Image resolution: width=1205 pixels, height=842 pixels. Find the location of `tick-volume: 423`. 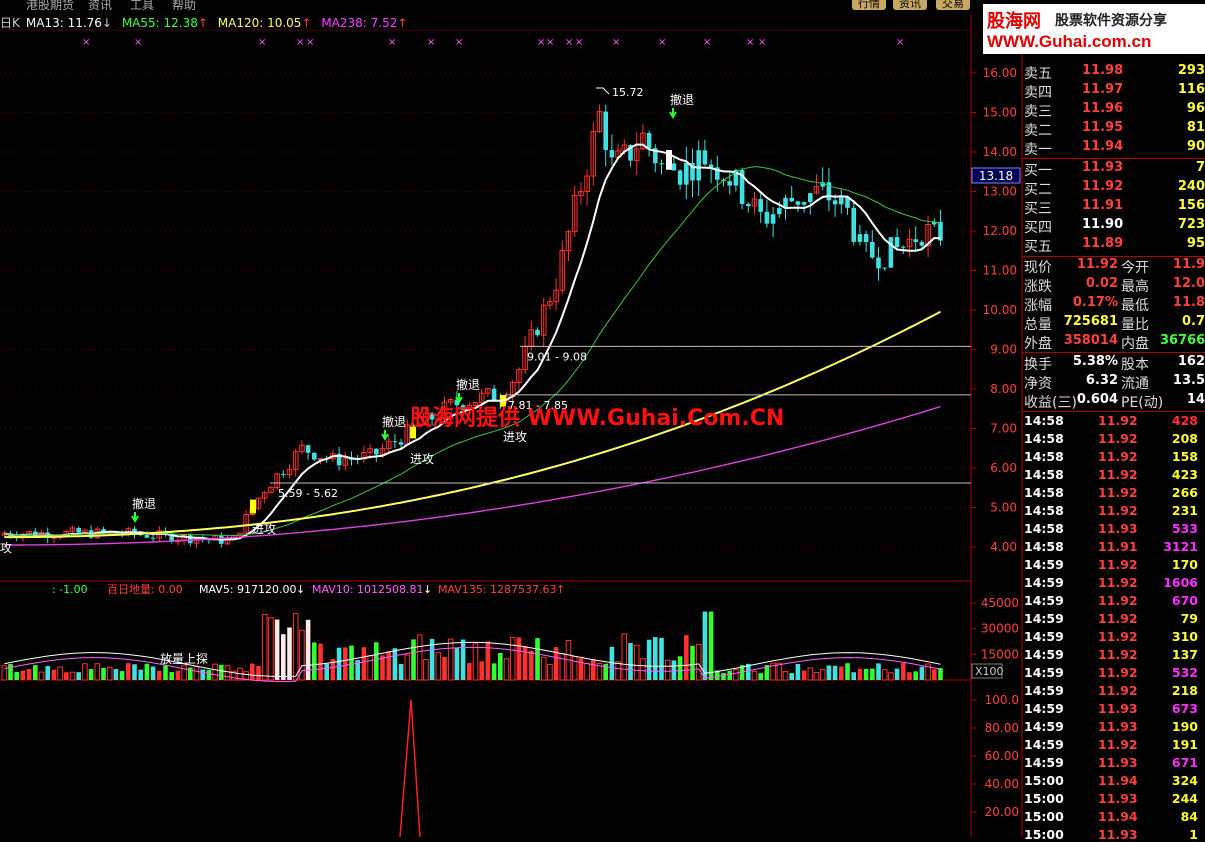

tick-volume: 423 is located at coordinates (1184, 474).